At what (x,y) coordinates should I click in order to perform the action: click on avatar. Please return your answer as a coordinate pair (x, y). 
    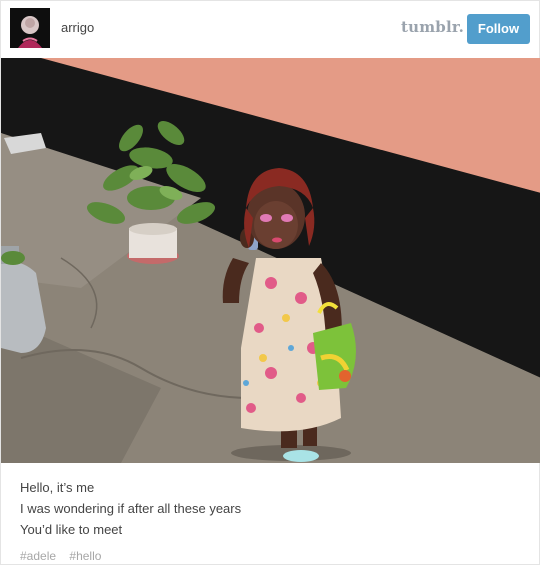
    Looking at the image, I should click on (30, 28).